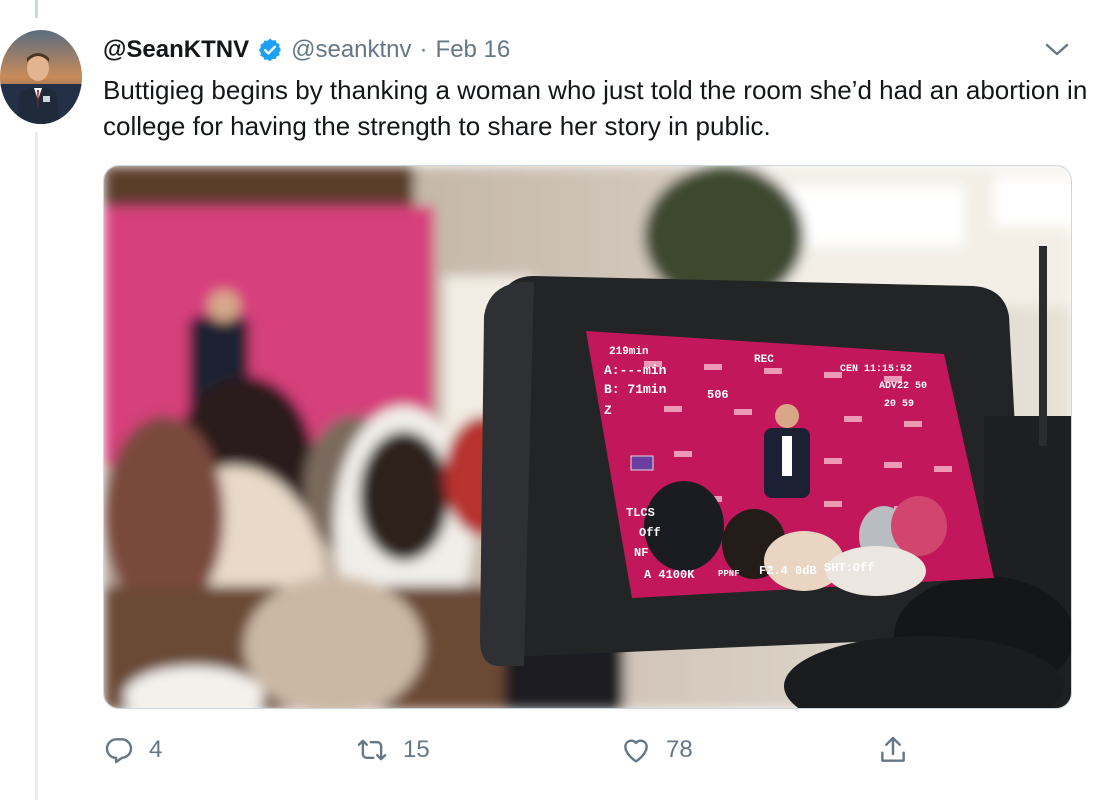  I want to click on display-name: @SeanKTNV, so click(176, 50).